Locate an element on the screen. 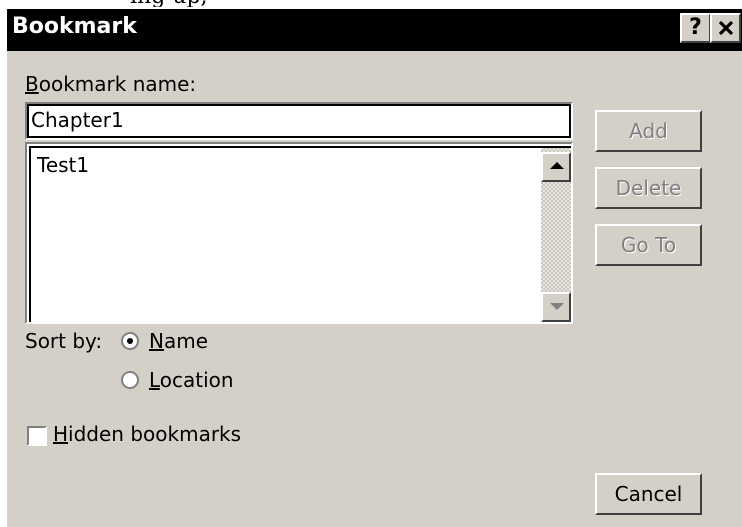 The image size is (742, 527). hidden-bookmarks-label: Hidden bookmarks is located at coordinates (147, 434).